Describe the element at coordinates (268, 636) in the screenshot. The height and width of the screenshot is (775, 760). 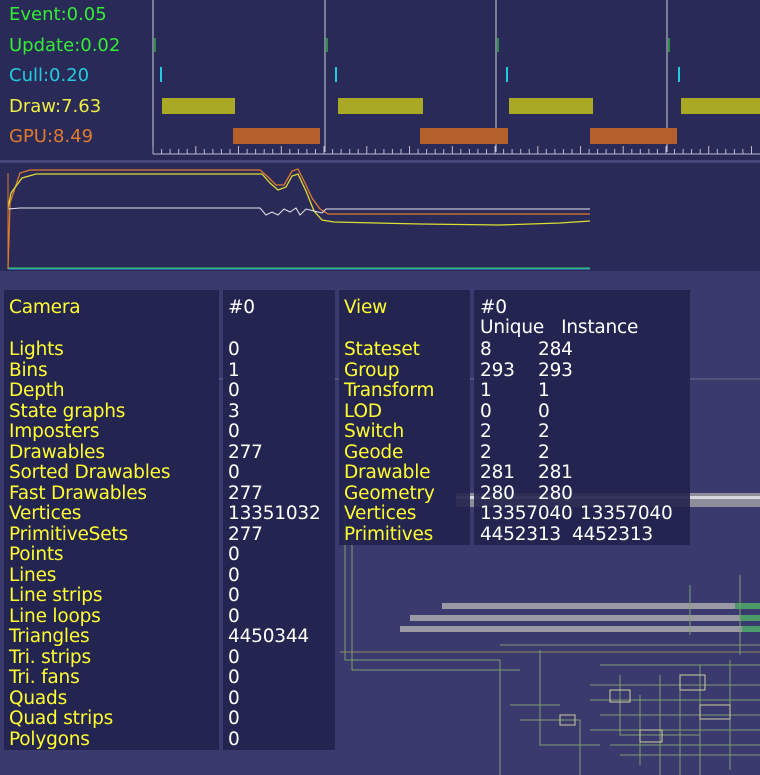
I see `camera-stat-value: 4450344` at that location.